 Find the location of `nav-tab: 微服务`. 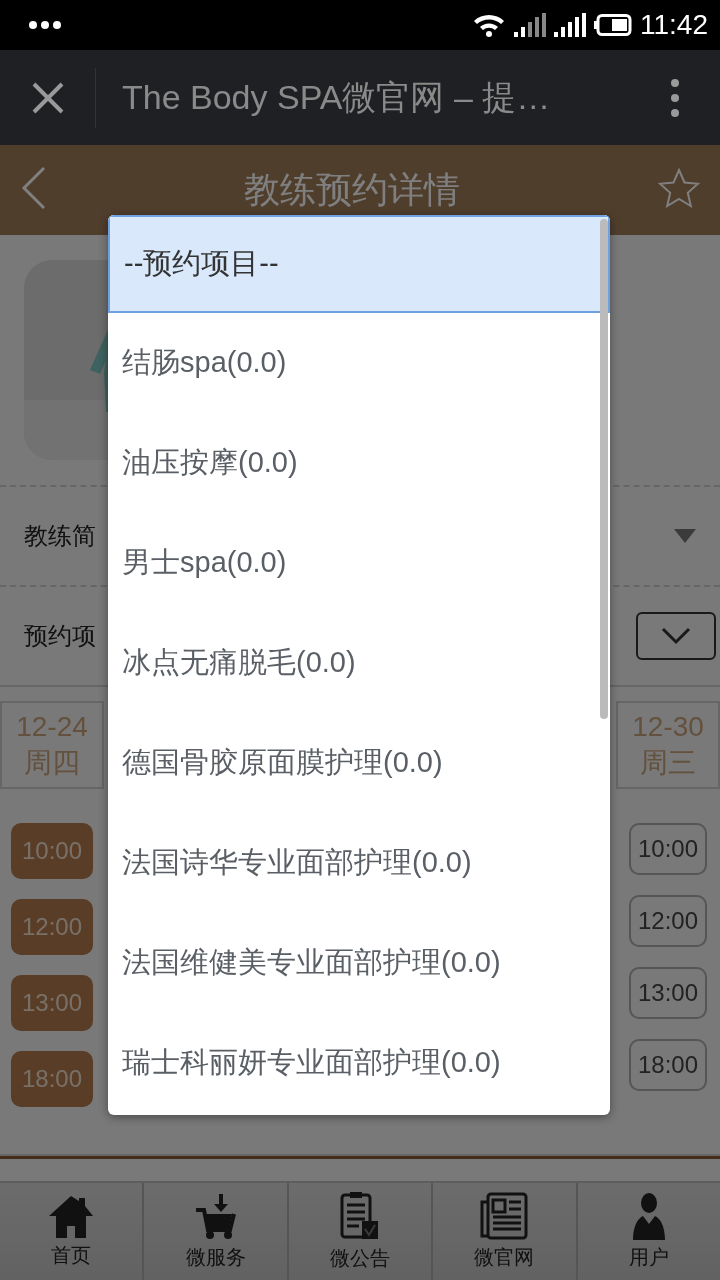

nav-tab: 微服务 is located at coordinates (216, 1231).